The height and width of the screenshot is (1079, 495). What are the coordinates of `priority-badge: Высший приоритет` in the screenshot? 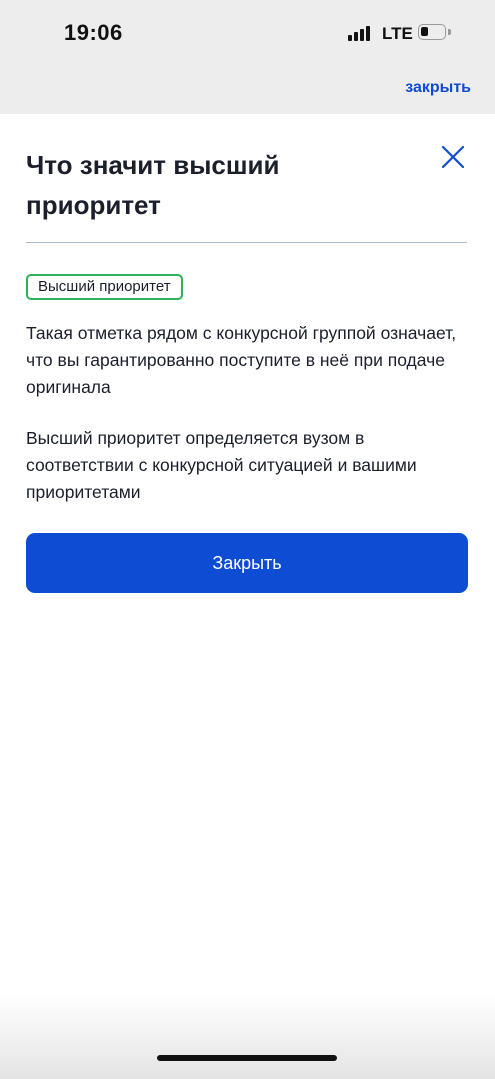 It's located at (104, 287).